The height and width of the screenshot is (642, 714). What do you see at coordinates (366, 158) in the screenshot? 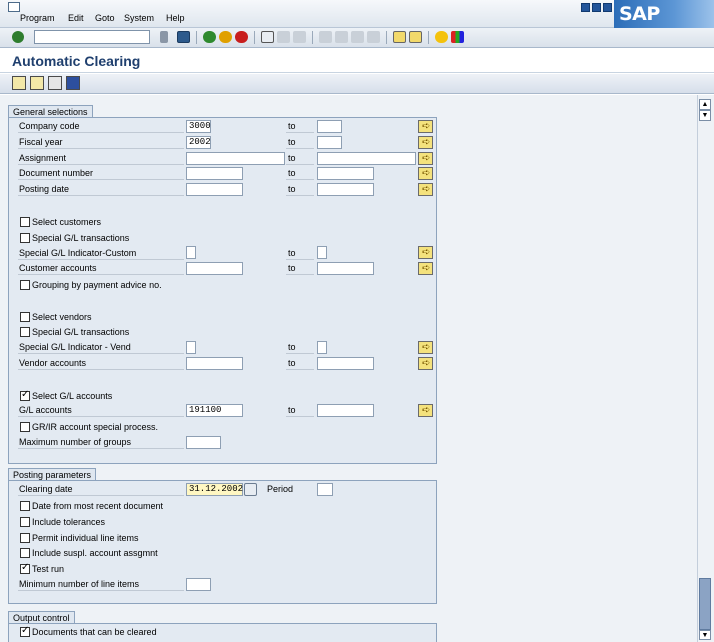
I see `assignment-to-input` at bounding box center [366, 158].